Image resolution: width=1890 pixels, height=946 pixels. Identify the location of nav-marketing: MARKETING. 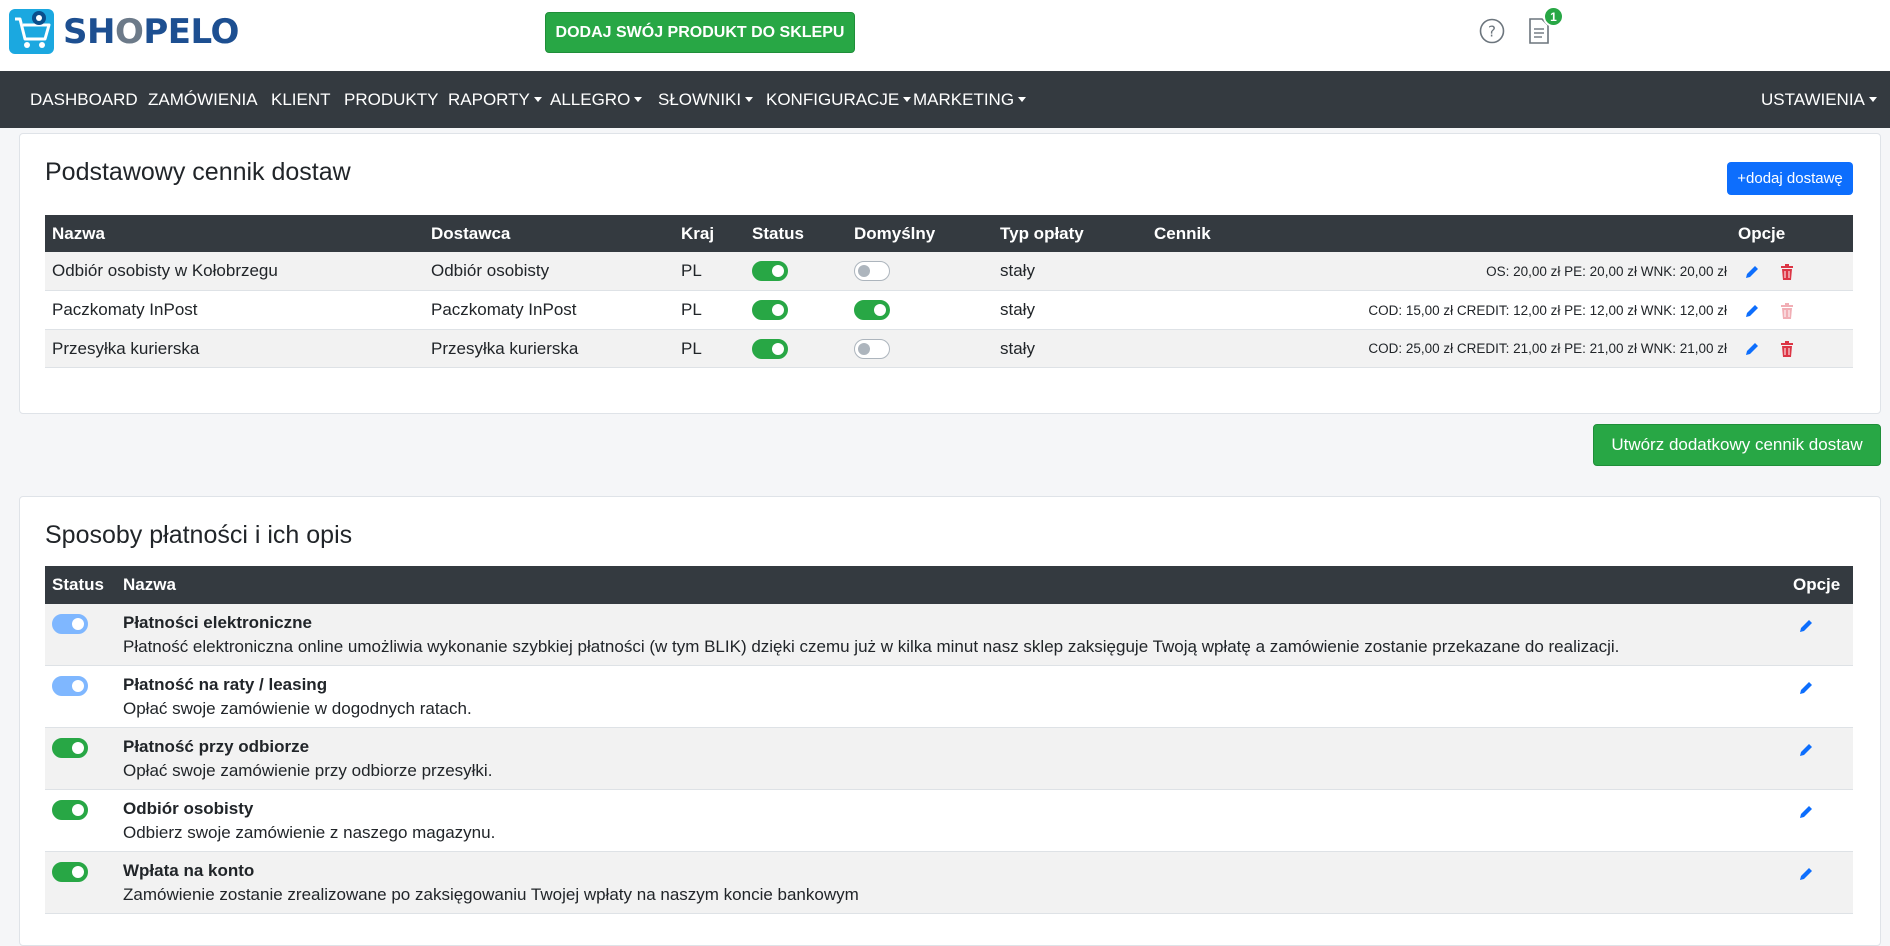
(970, 99).